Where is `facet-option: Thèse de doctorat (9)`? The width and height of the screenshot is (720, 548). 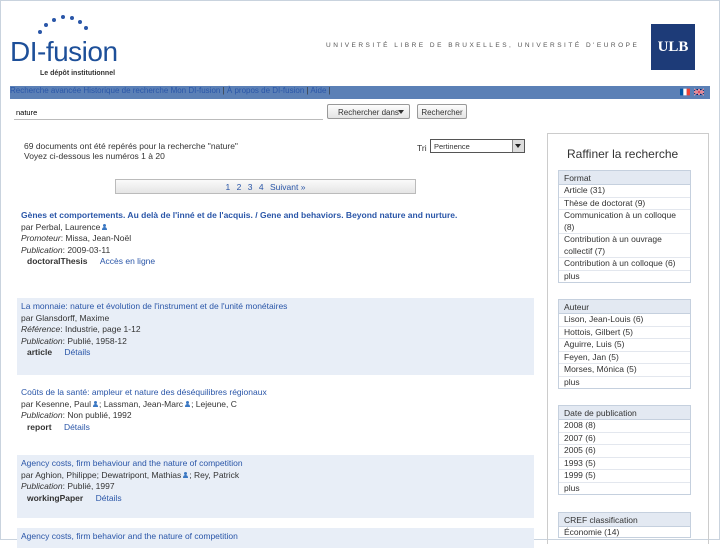 facet-option: Thèse de doctorat (9) is located at coordinates (624, 204).